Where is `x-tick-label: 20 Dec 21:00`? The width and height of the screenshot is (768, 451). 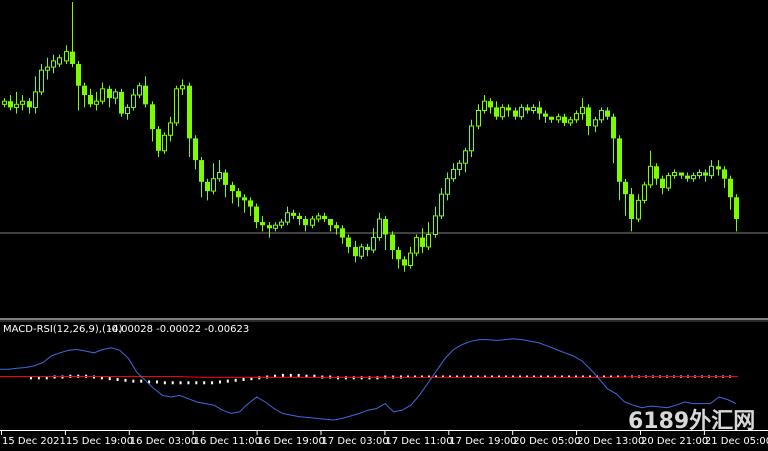
x-tick-label: 20 Dec 21:00 is located at coordinates (674, 441).